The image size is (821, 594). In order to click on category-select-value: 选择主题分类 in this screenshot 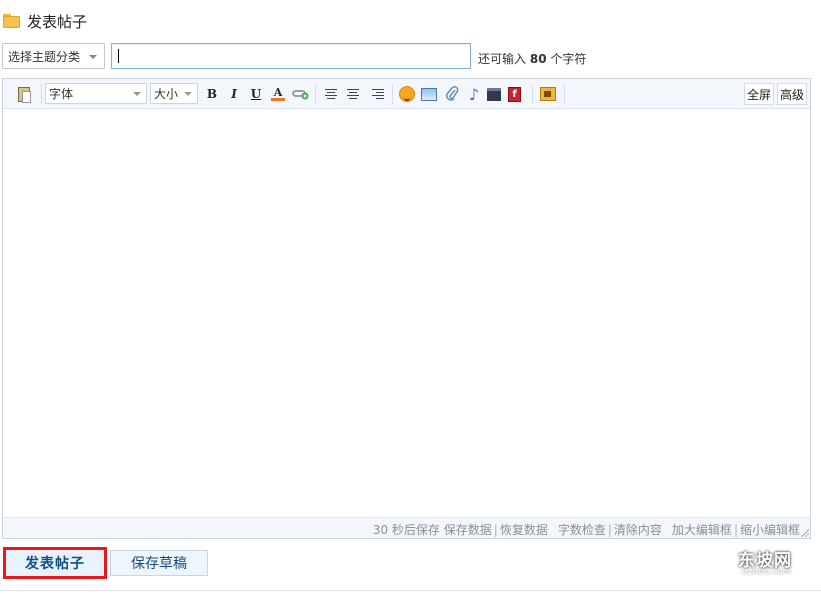, I will do `click(44, 56)`.